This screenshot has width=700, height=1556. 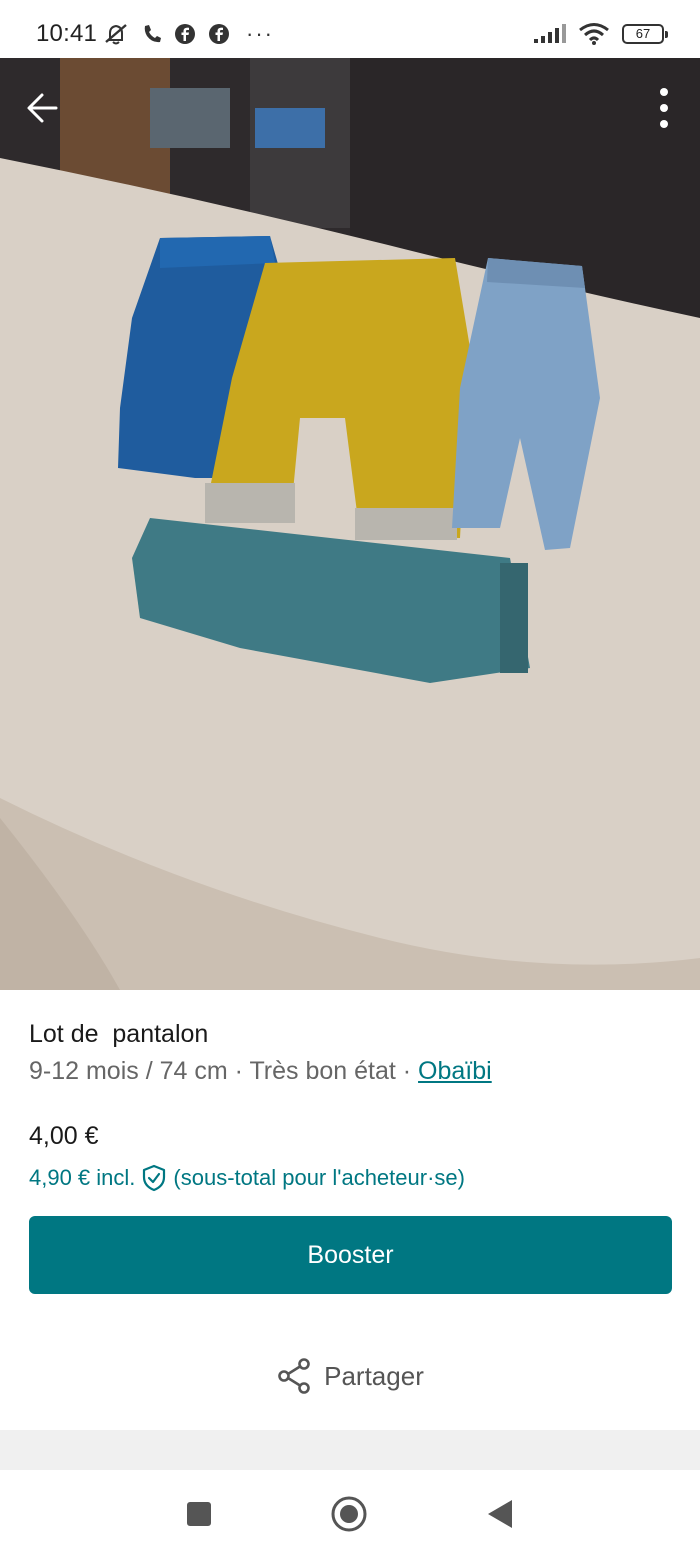 I want to click on battery-icon: 67, so click(x=645, y=34).